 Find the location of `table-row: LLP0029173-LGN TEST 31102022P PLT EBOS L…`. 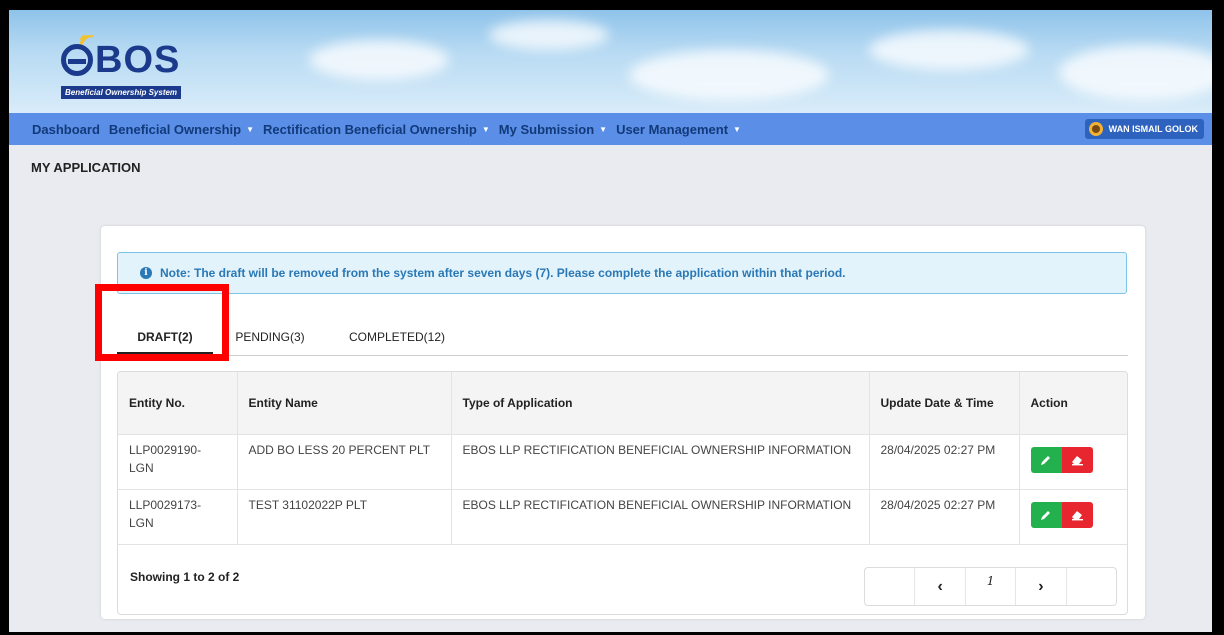

table-row: LLP0029173-LGN TEST 31102022P PLT EBOS L… is located at coordinates (622, 517).